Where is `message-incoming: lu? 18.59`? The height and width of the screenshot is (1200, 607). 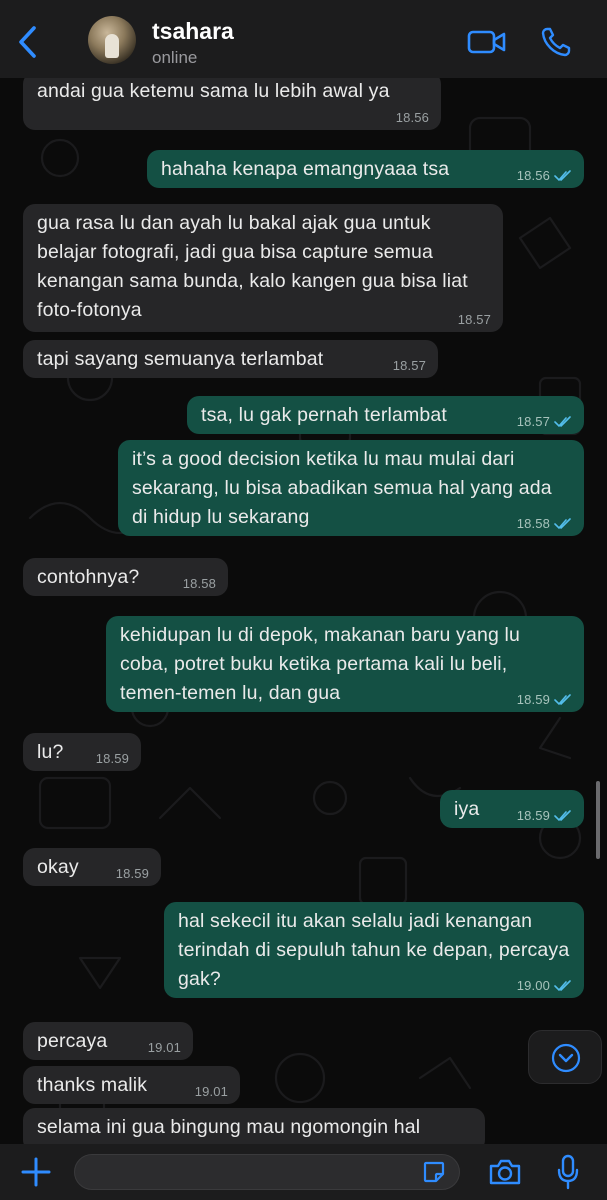
message-incoming: lu? 18.59 is located at coordinates (82, 752).